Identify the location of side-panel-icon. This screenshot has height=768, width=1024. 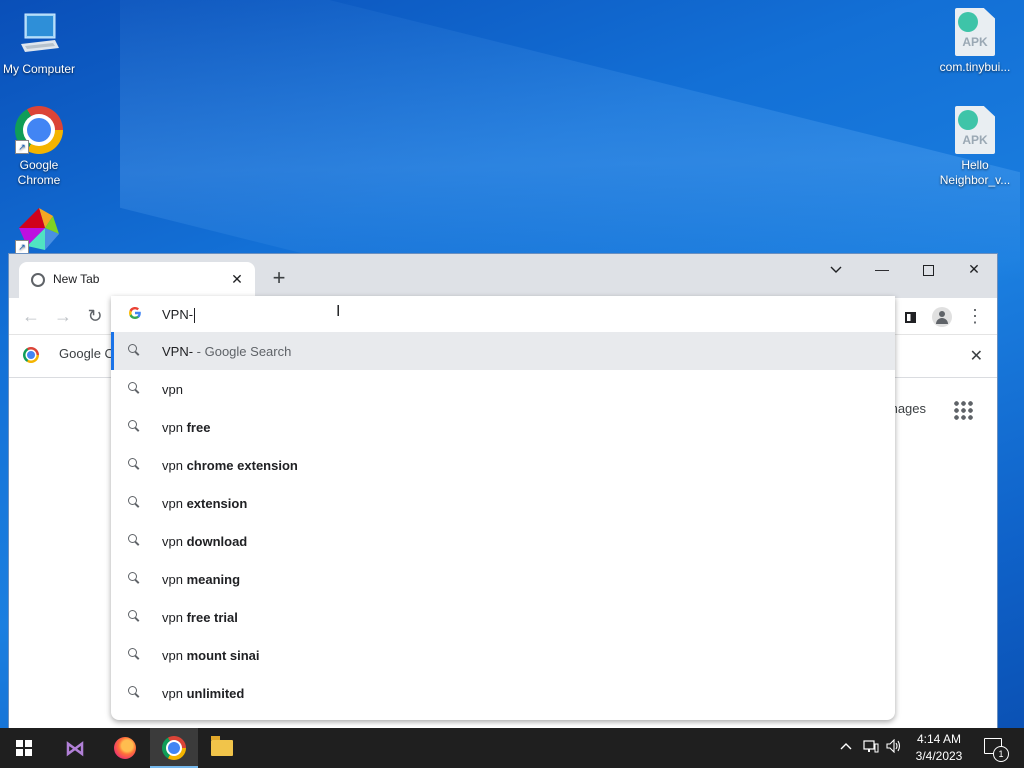
(910, 316).